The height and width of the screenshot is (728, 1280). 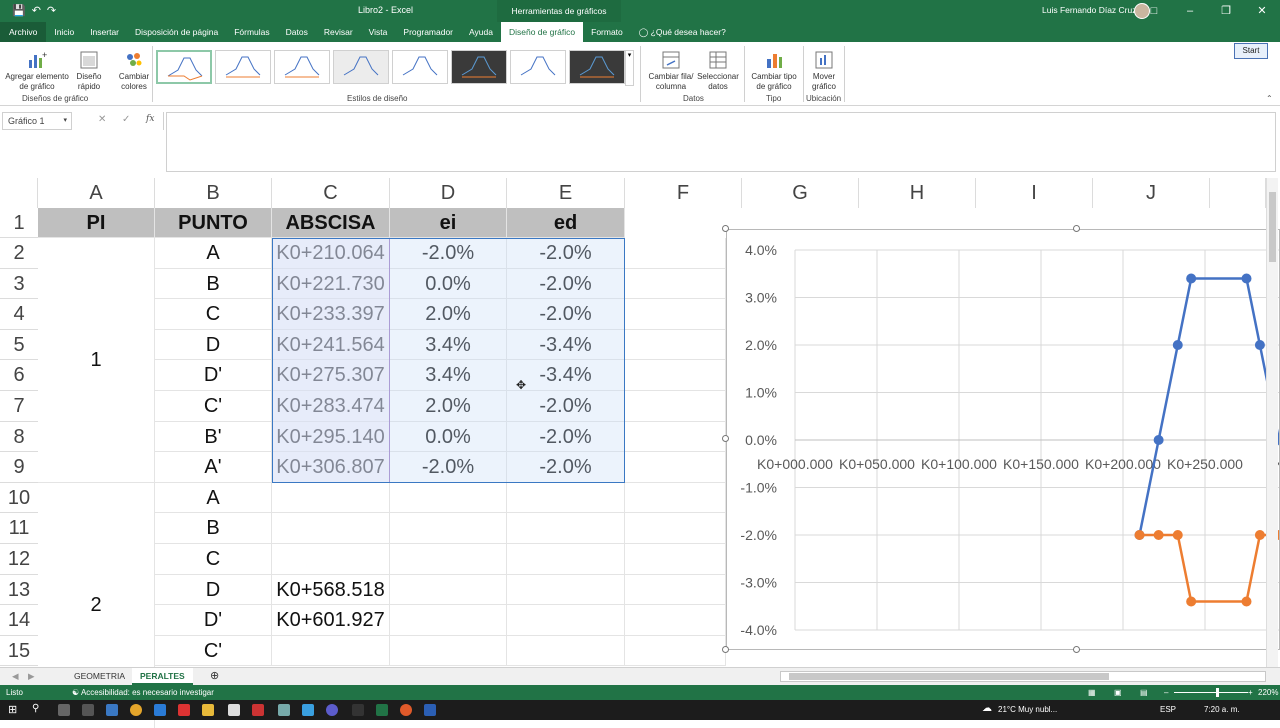 I want to click on cell-e13, so click(x=566, y=590).